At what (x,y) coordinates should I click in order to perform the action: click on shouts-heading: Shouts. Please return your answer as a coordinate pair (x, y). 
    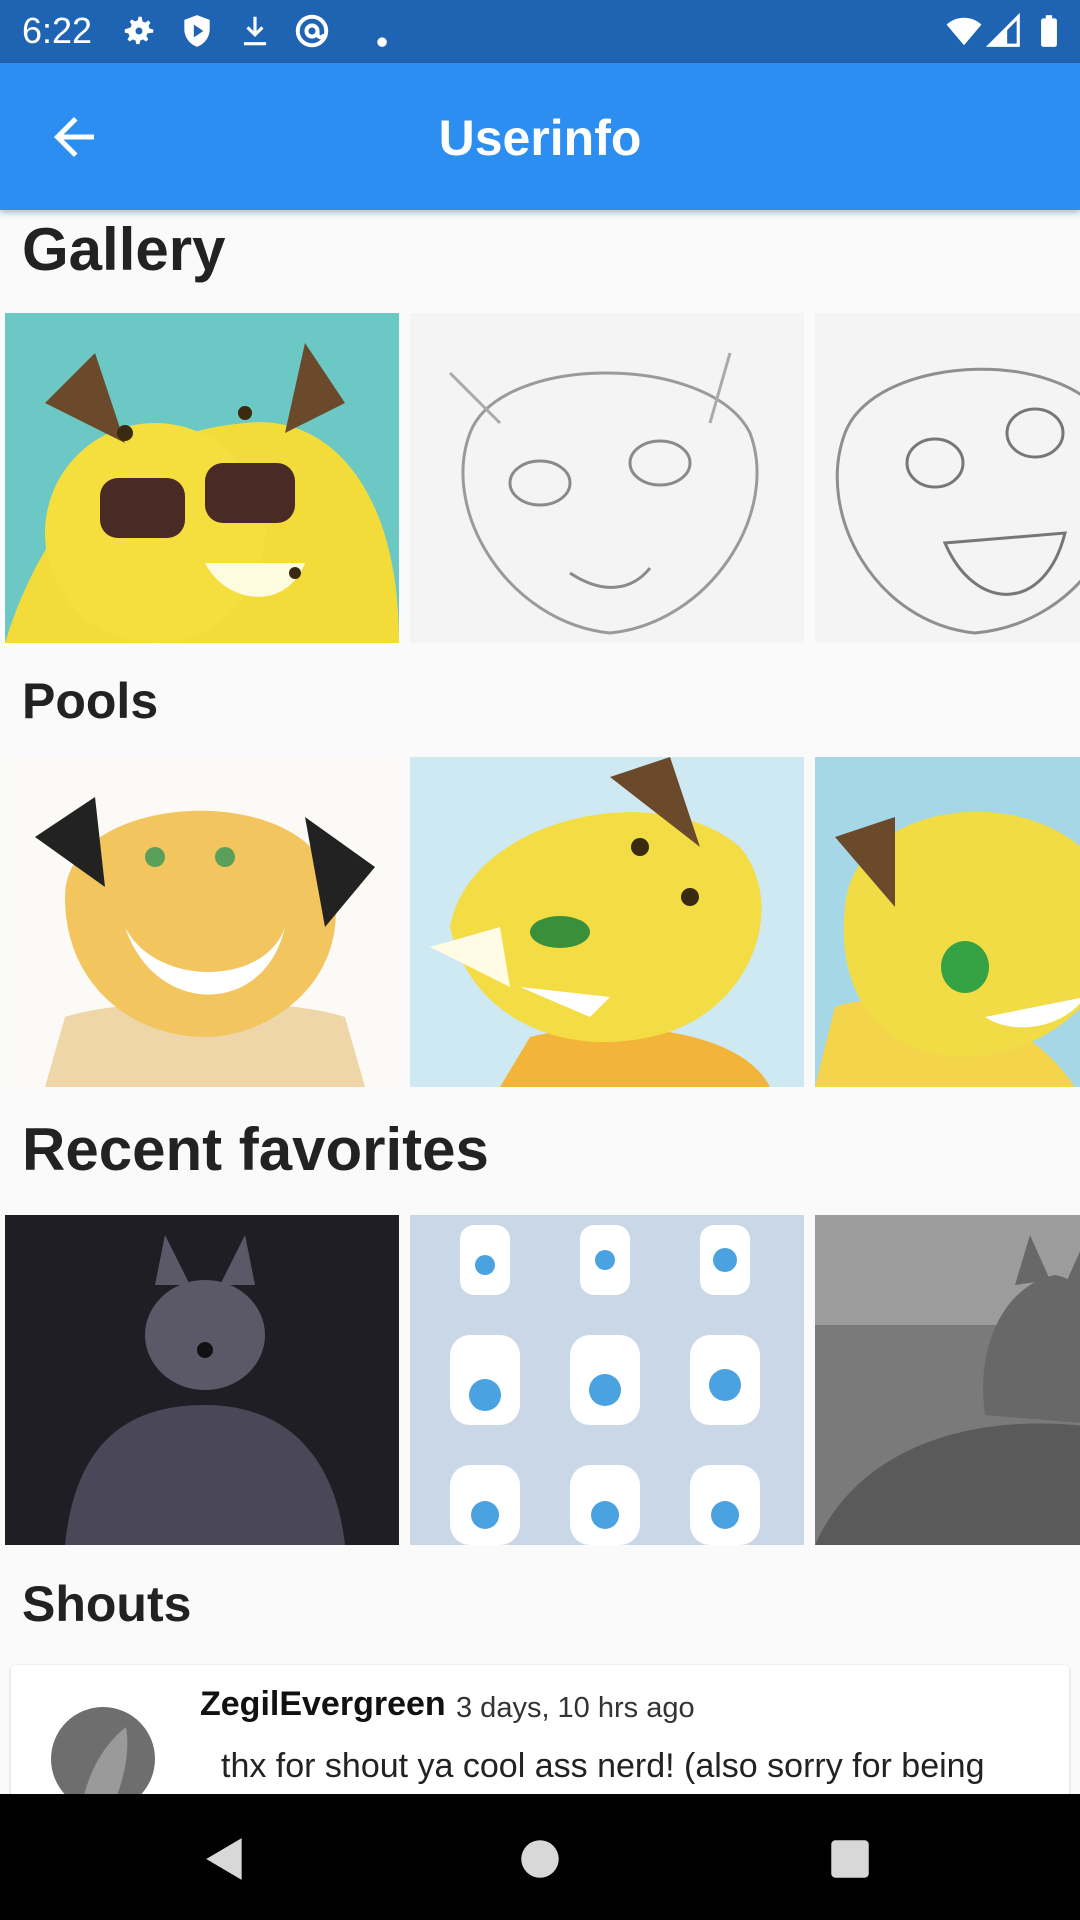
    Looking at the image, I should click on (107, 1604).